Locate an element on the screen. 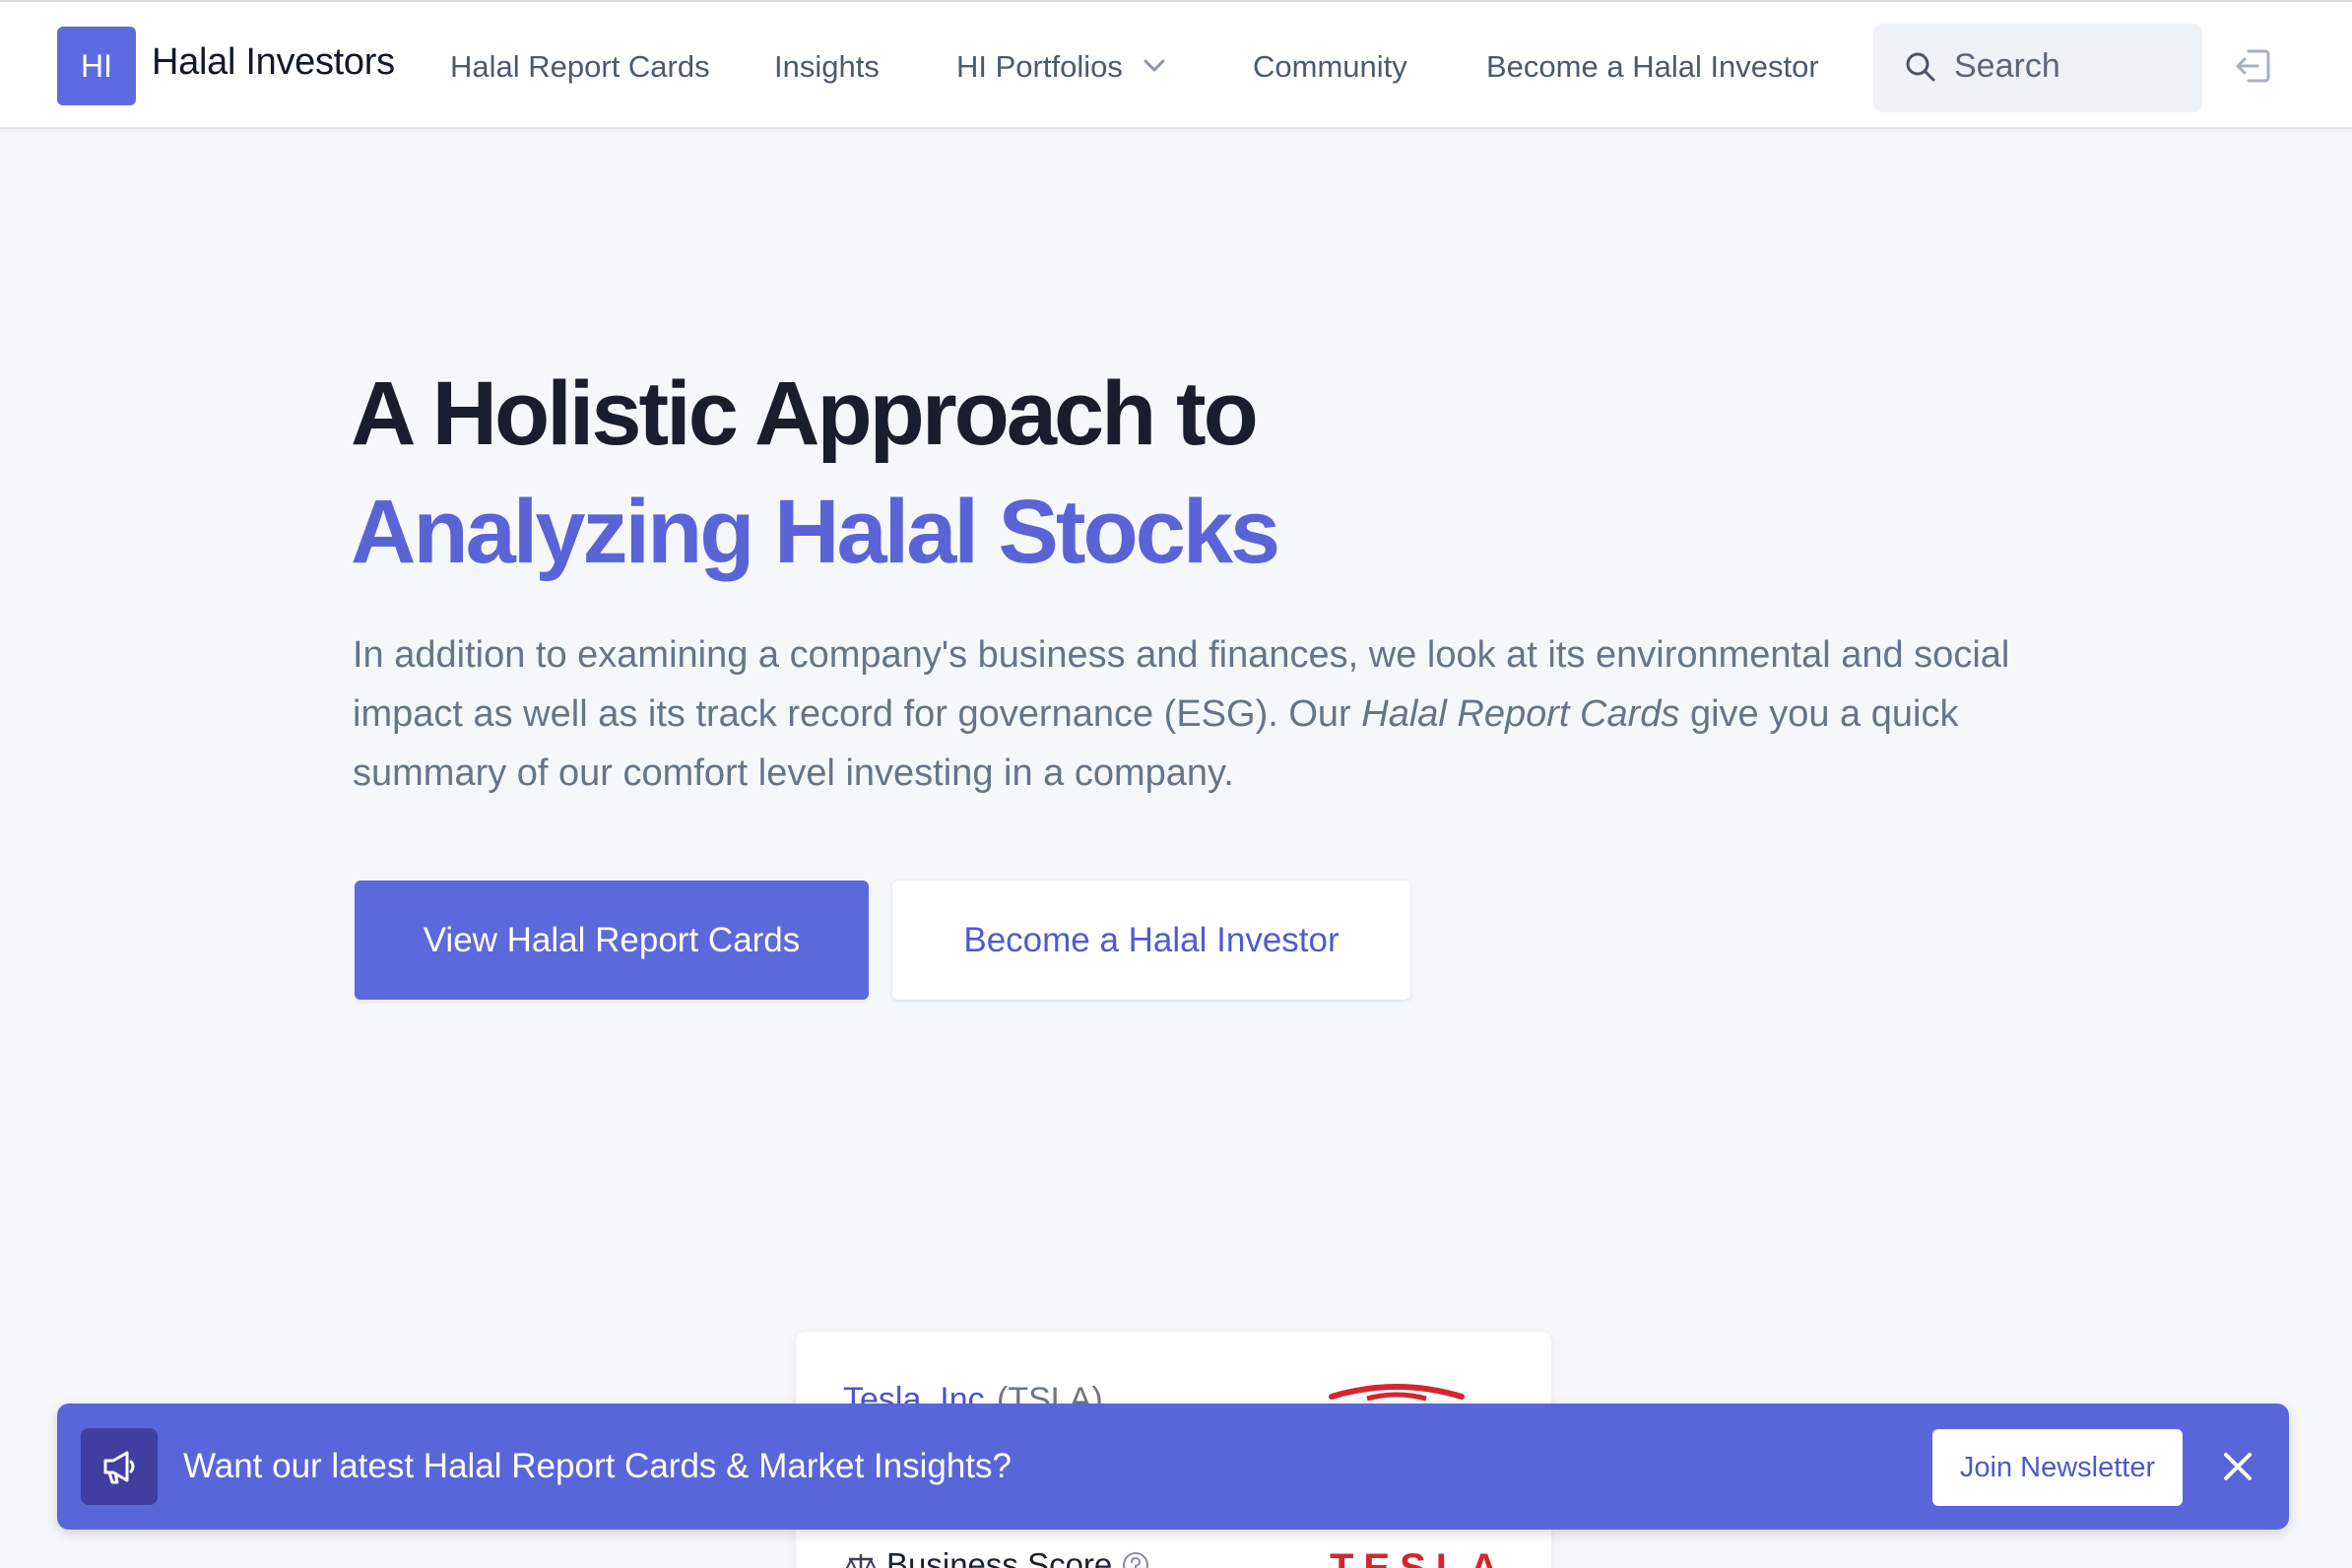 This screenshot has width=2352, height=1568. nav-hi-portfolios: HI Portfolios is located at coordinates (1040, 67).